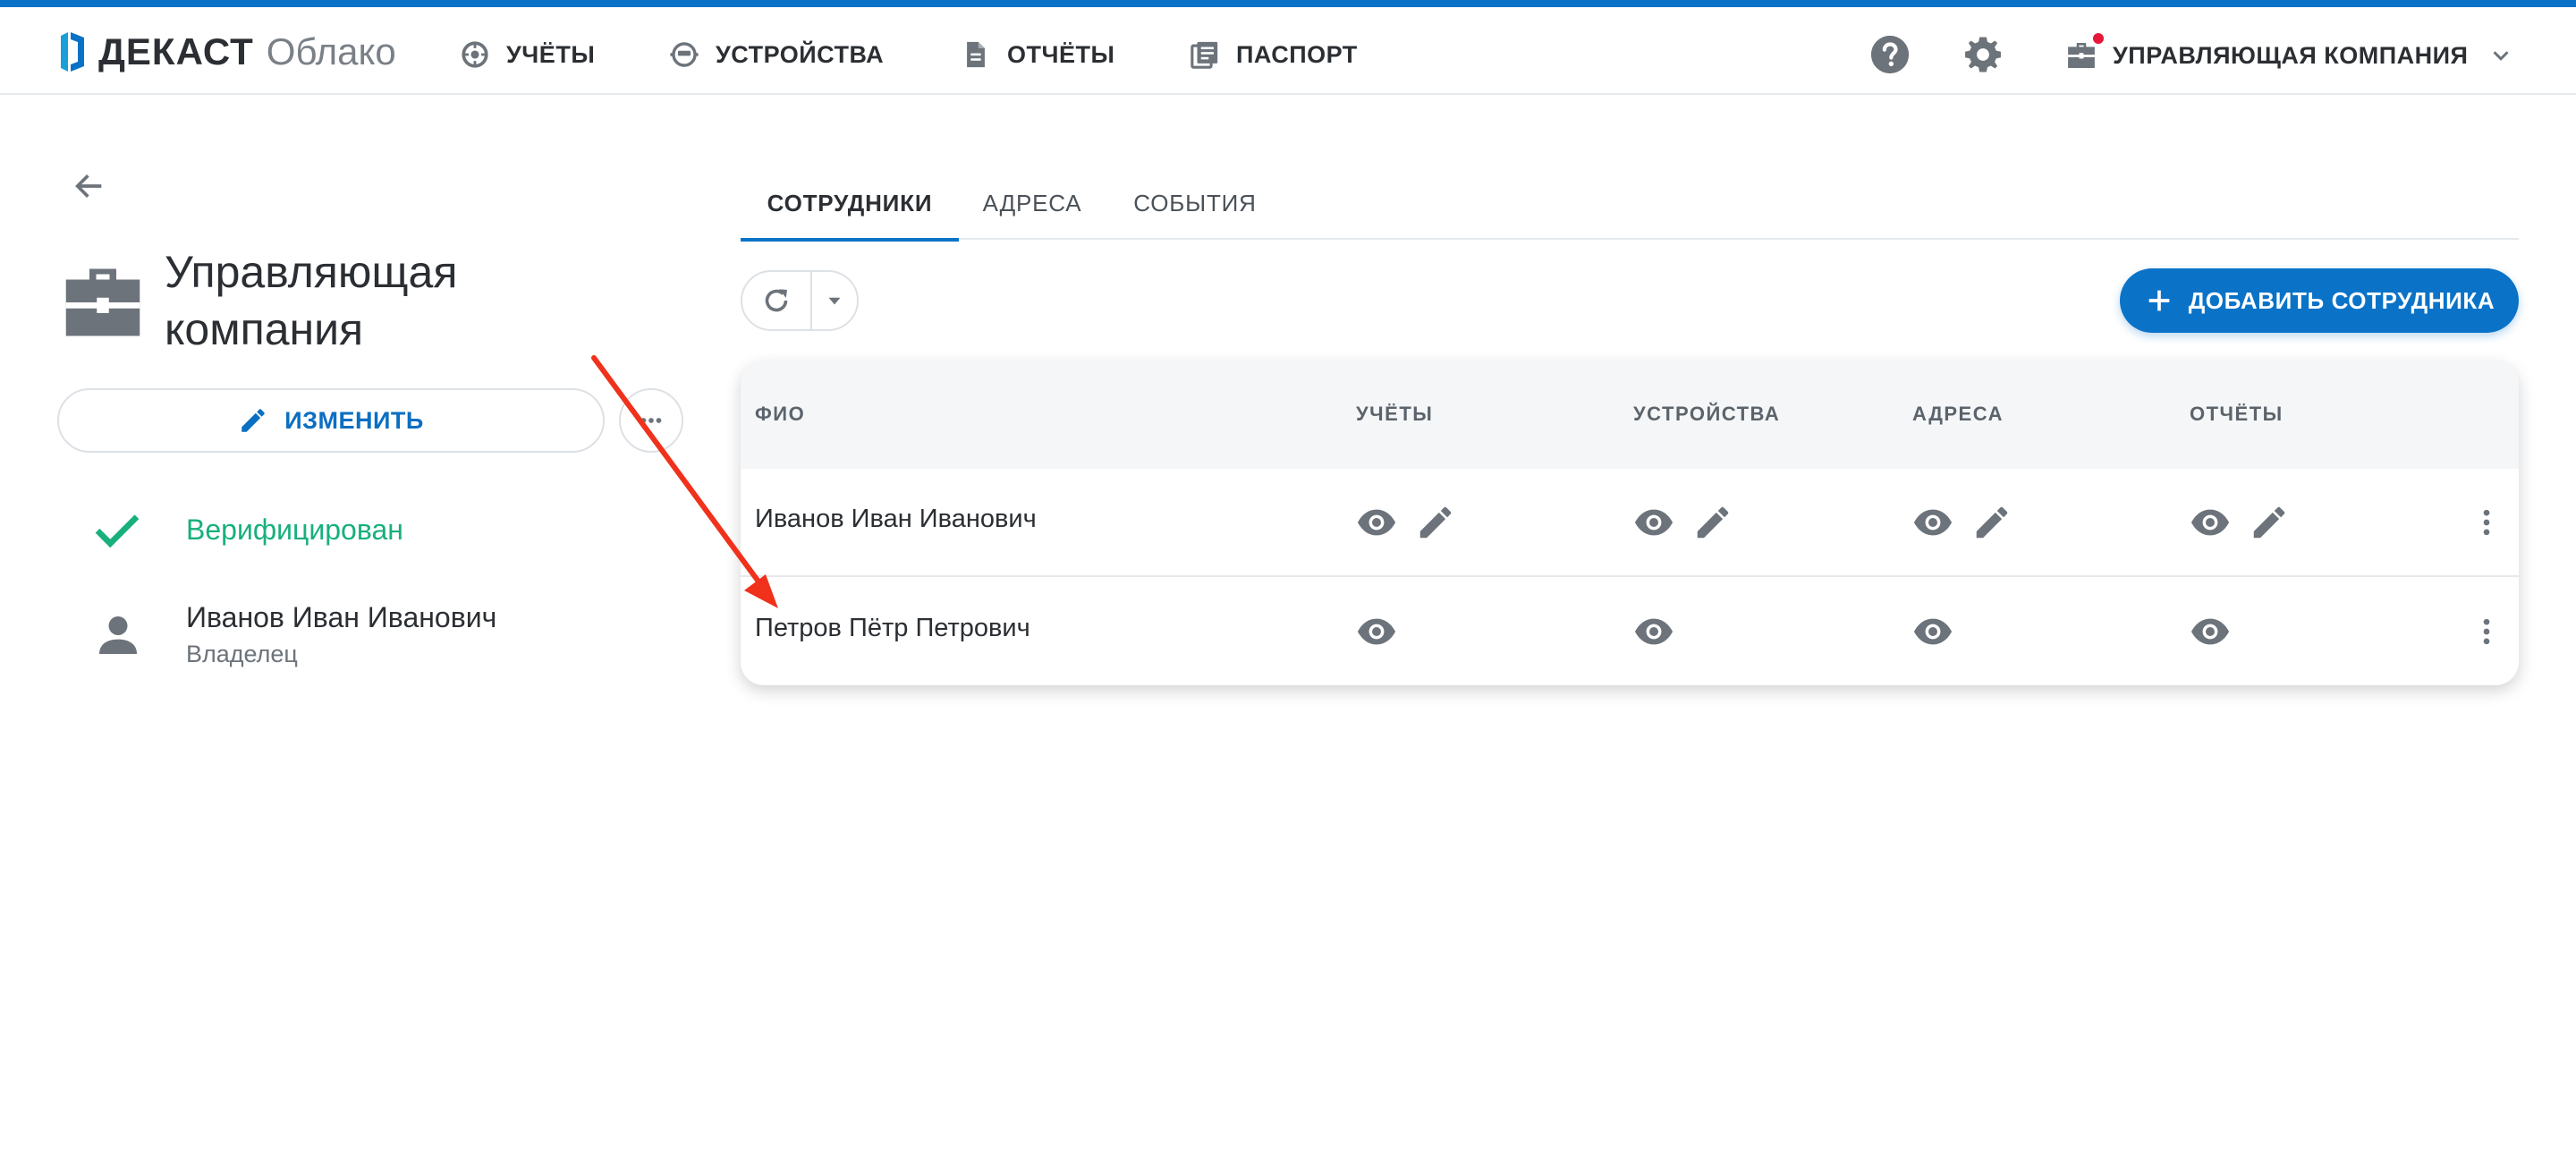 This screenshot has width=2576, height=1163. I want to click on nav-label: ОТЧЁТЫ, so click(1061, 54).